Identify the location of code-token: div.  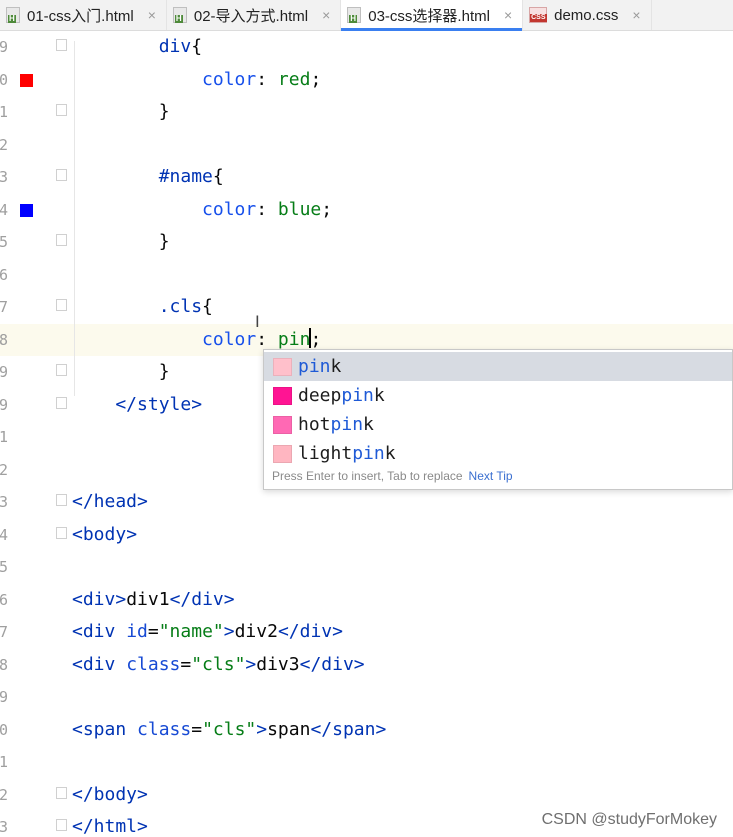
(132, 46).